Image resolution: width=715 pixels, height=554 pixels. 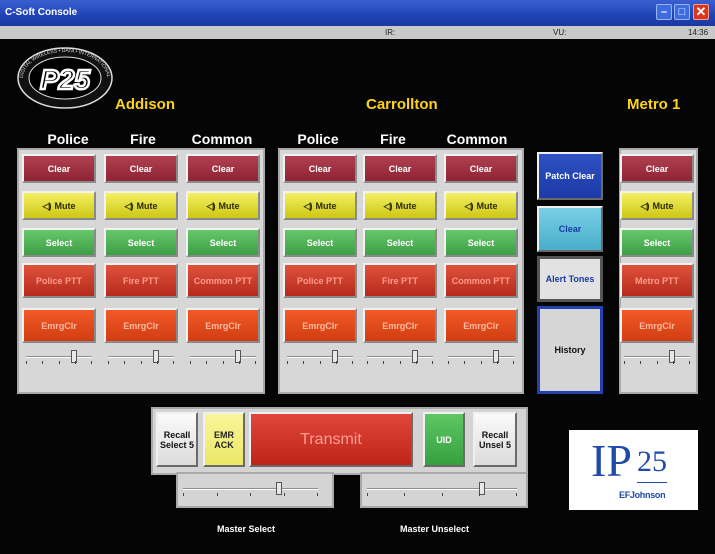 I want to click on ptt-button: Metro PTT, so click(x=657, y=280).